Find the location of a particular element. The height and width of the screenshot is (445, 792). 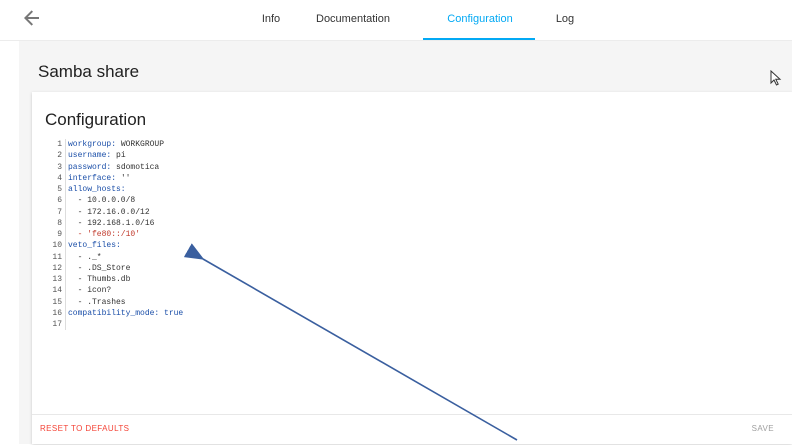

line-number: 15 is located at coordinates (55, 302).